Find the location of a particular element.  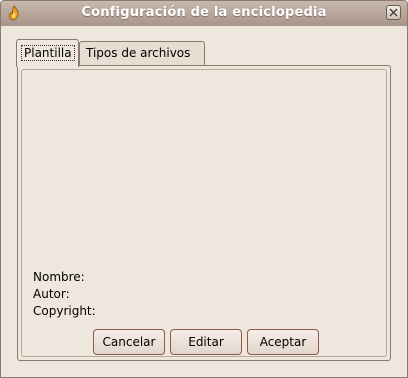

author-label: Autor: is located at coordinates (51, 294).